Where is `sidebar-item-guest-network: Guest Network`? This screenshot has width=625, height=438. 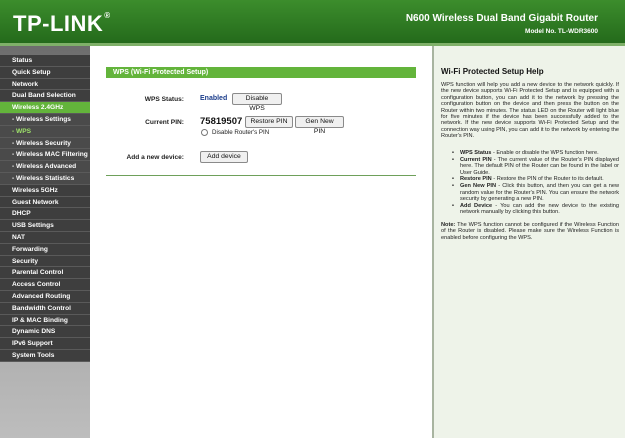
sidebar-item-guest-network: Guest Network is located at coordinates (45, 202).